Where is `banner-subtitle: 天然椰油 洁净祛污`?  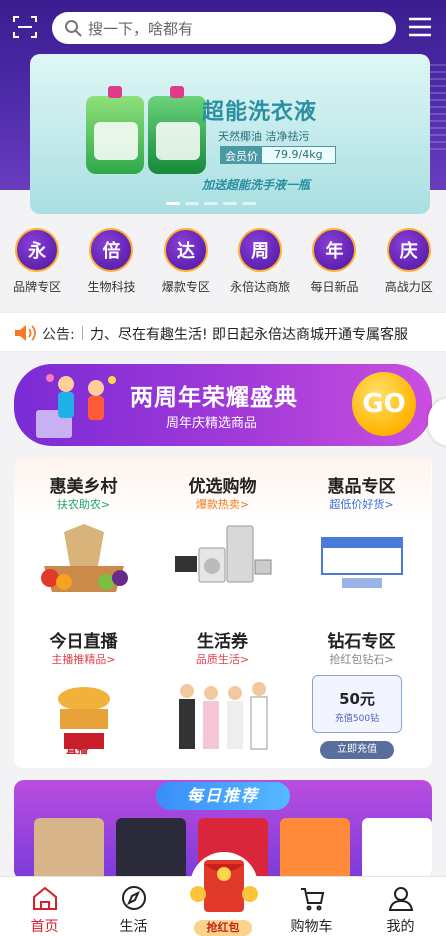
banner-subtitle: 天然椰油 洁净祛污 is located at coordinates (264, 136).